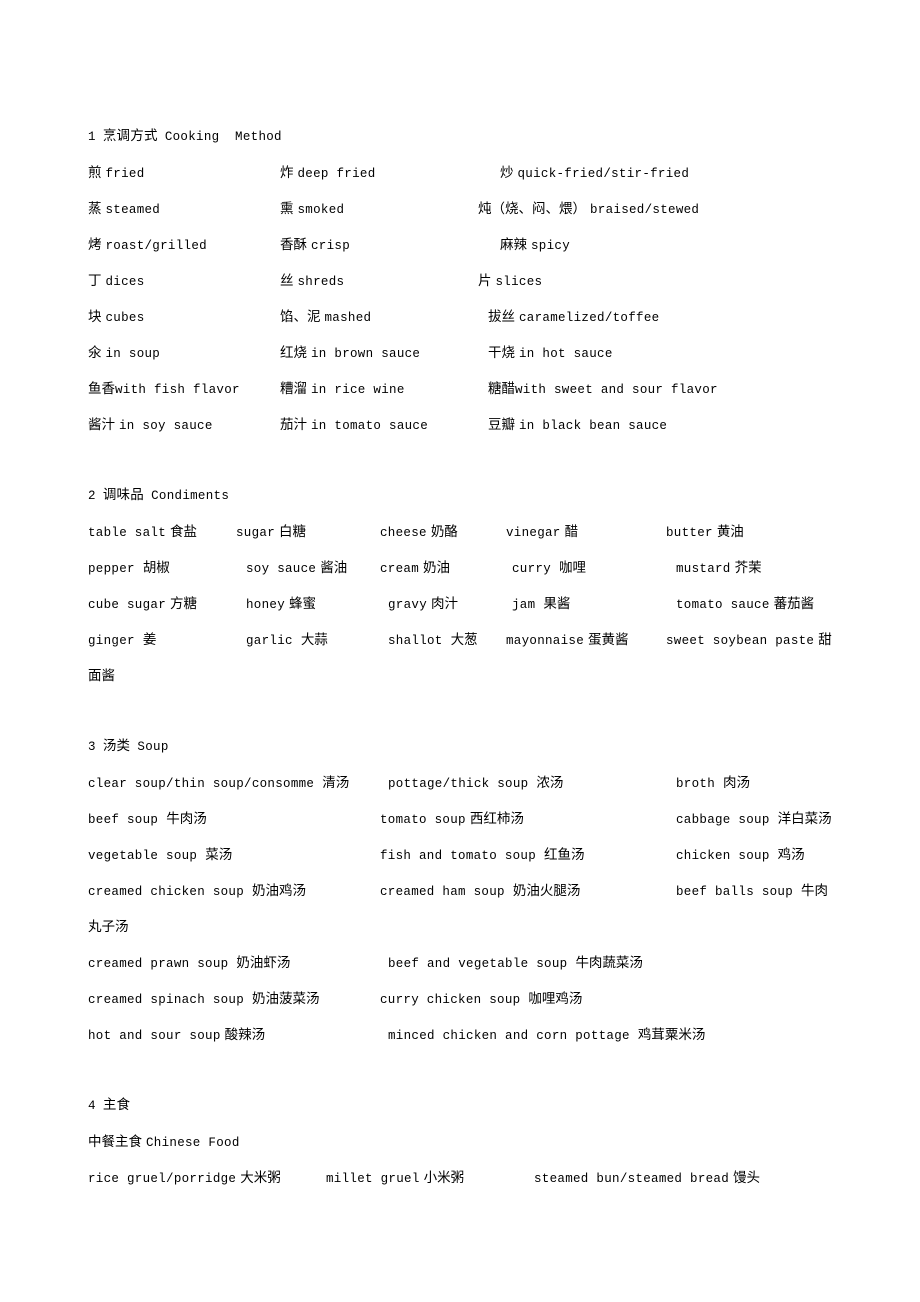 The width and height of the screenshot is (920, 1302). I want to click on entry: 炖（烧、闷、煨） braised/stewed, so click(588, 209).